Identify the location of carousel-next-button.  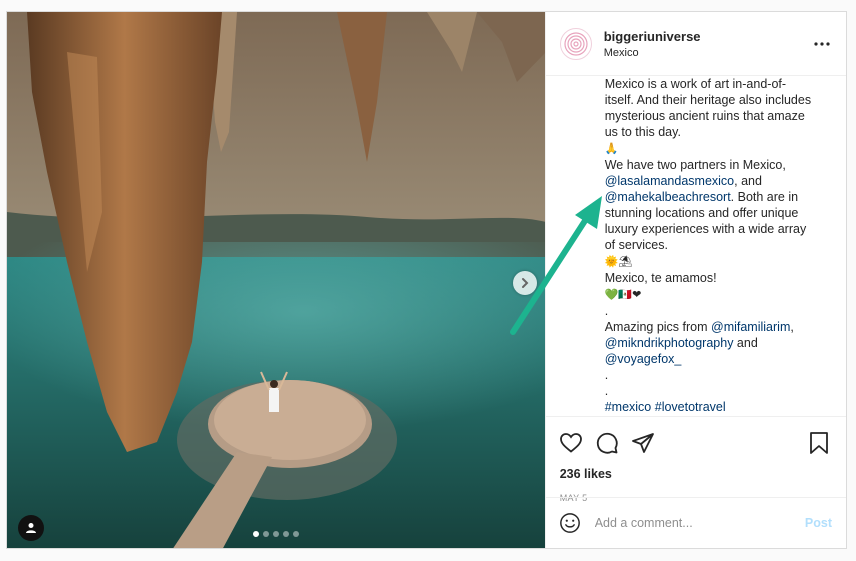
(525, 283).